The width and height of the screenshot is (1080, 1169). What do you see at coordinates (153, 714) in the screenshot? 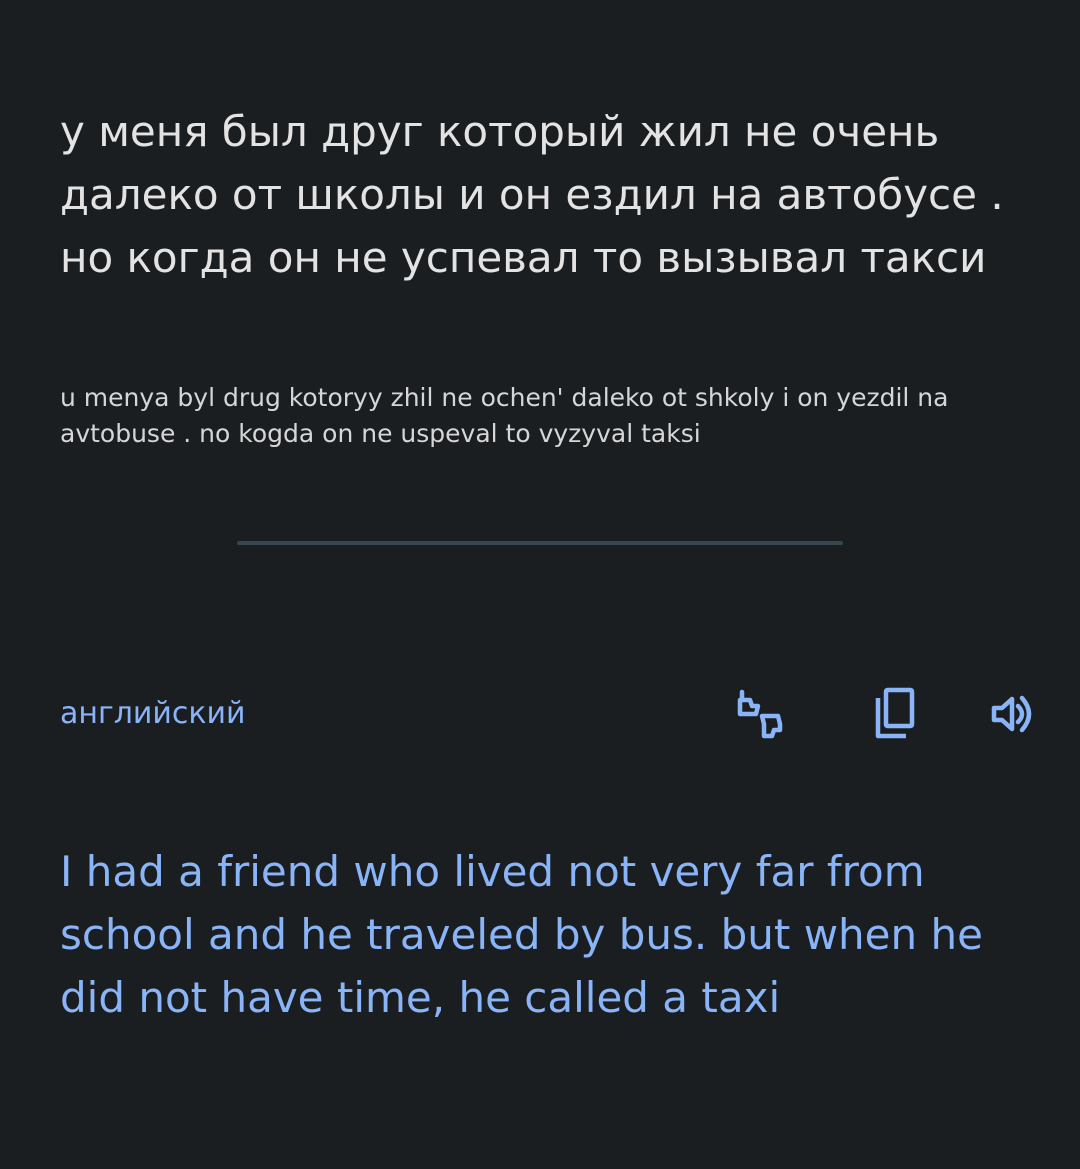
I see `target-language-label: английский` at bounding box center [153, 714].